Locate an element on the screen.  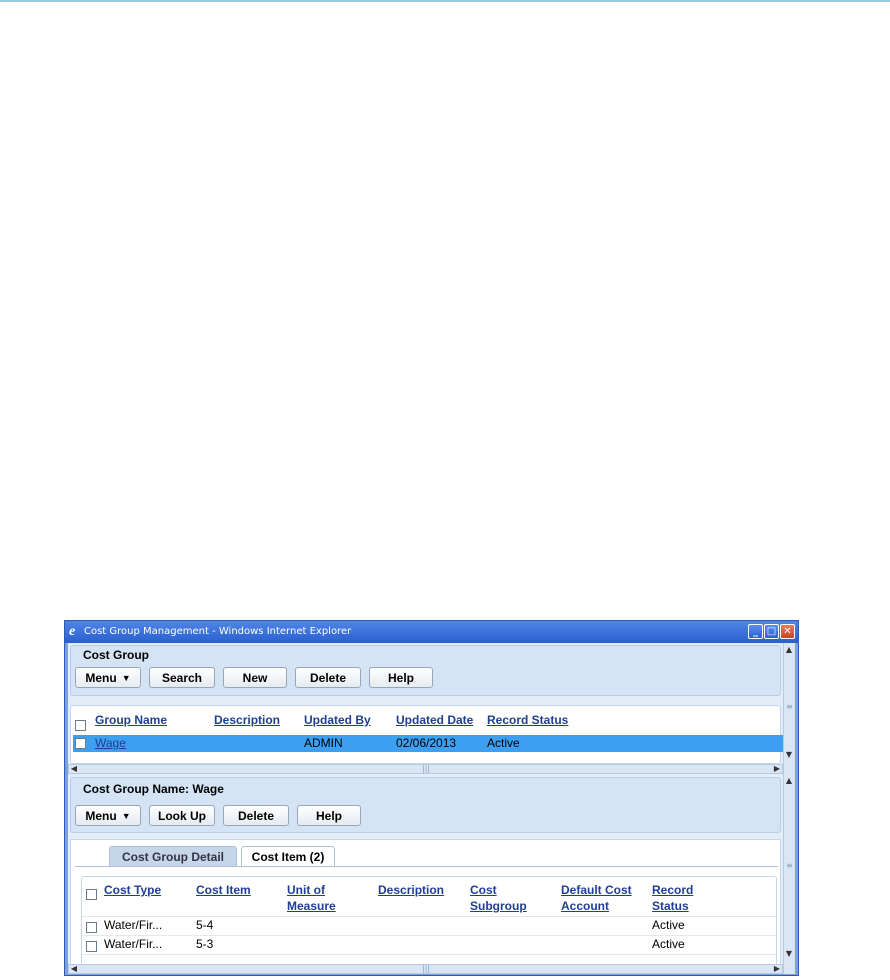
lower-horizontal-scrollbar: ◀ ||| ▶ is located at coordinates (425, 969).